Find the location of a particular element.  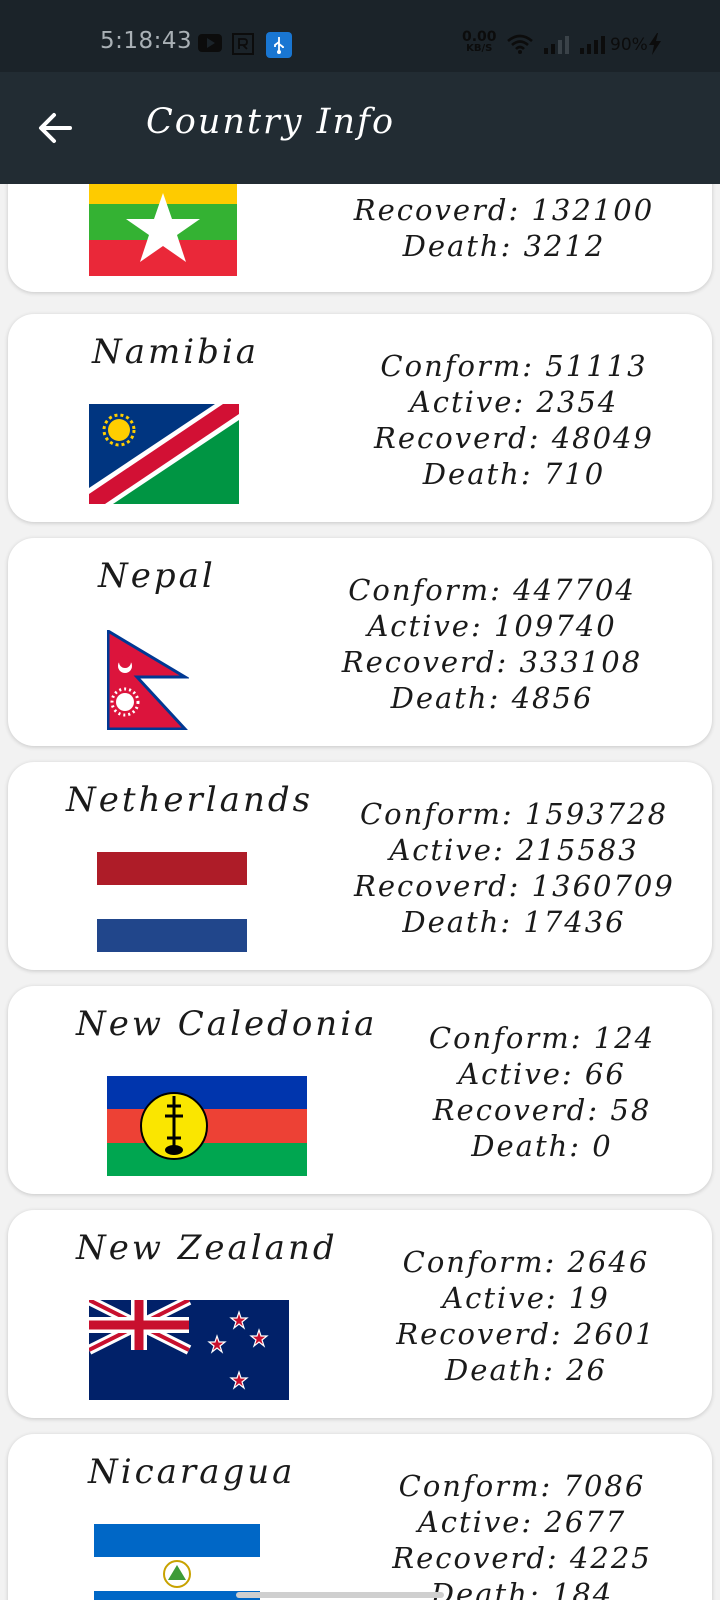

recoverd-line: Recoverd: 132100 is located at coordinates (504, 210).